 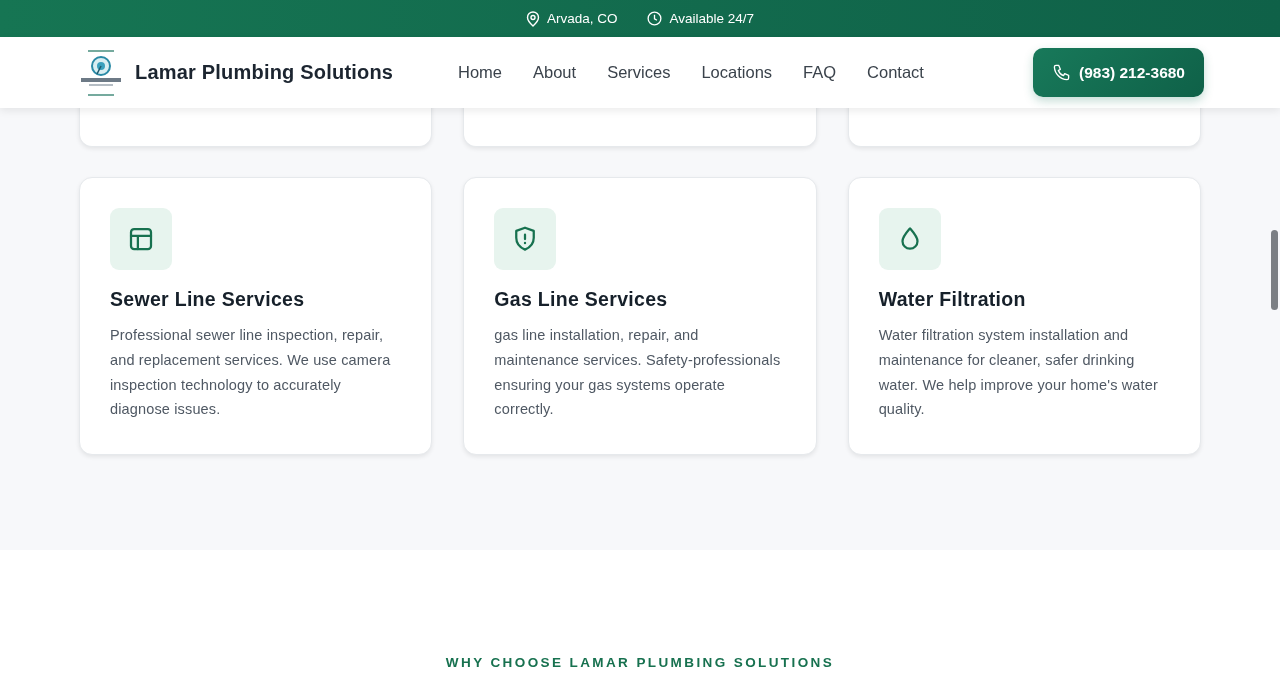 I want to click on card-title: Sewer Line Services, so click(x=208, y=299).